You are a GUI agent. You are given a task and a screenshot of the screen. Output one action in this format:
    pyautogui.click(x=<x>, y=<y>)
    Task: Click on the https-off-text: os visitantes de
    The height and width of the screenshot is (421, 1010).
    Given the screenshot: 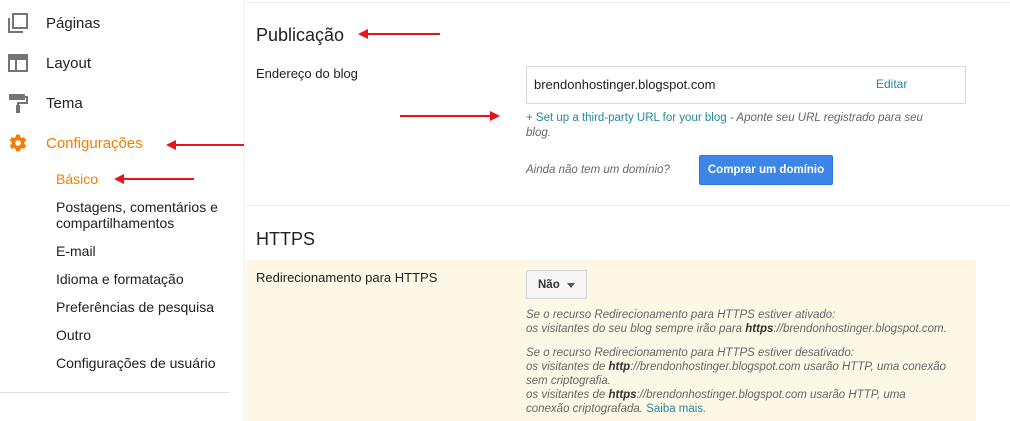 What is the action you would take?
    pyautogui.click(x=567, y=367)
    